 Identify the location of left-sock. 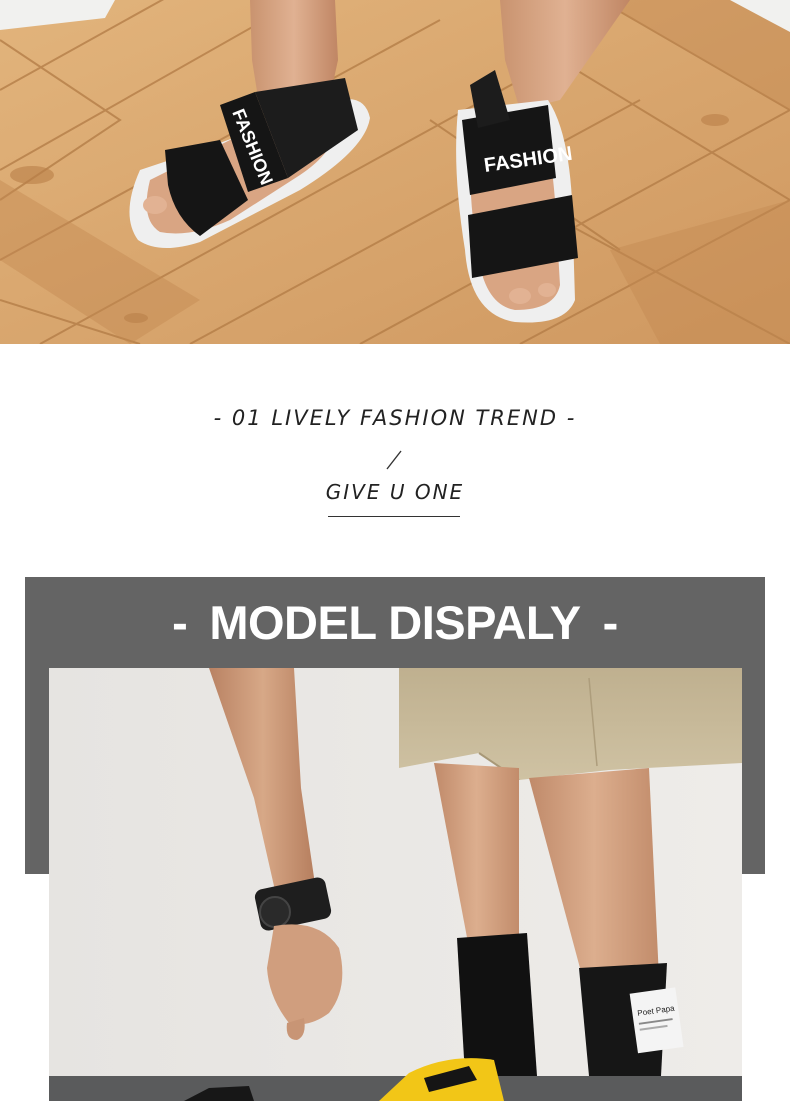
(497, 1004).